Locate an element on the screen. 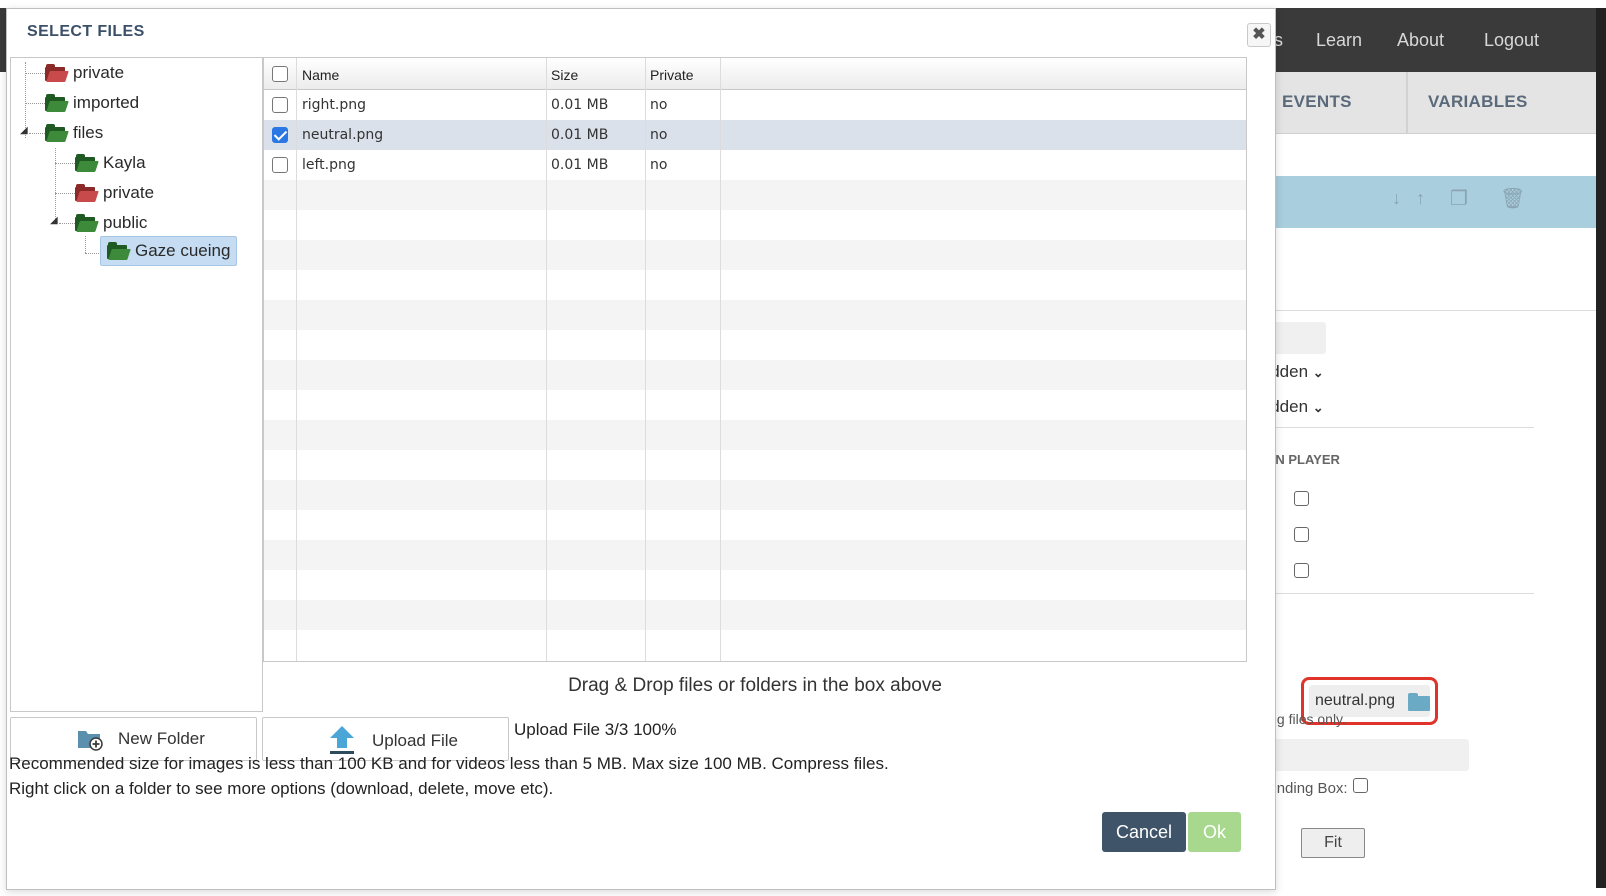  upload-icon is located at coordinates (342, 740).